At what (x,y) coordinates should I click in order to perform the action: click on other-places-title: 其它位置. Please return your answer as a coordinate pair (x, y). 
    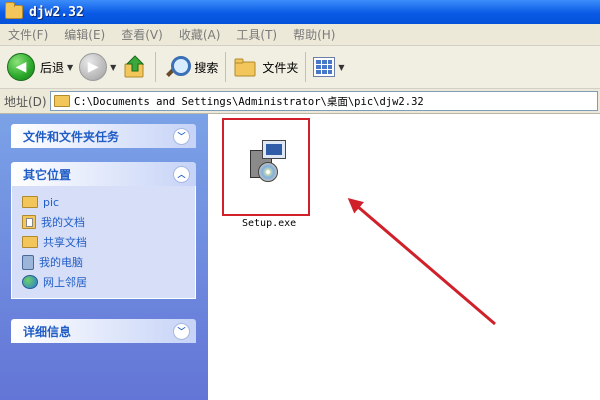
    Looking at the image, I should click on (47, 174).